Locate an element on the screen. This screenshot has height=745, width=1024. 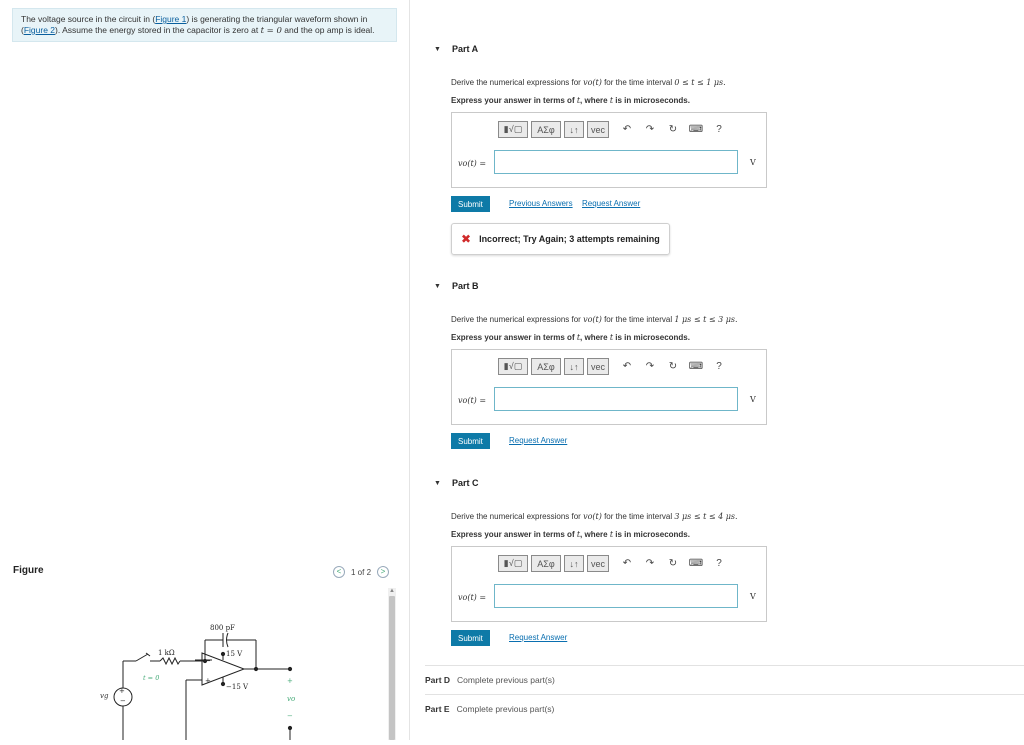
figure-heading: Figure is located at coordinates (28, 570).